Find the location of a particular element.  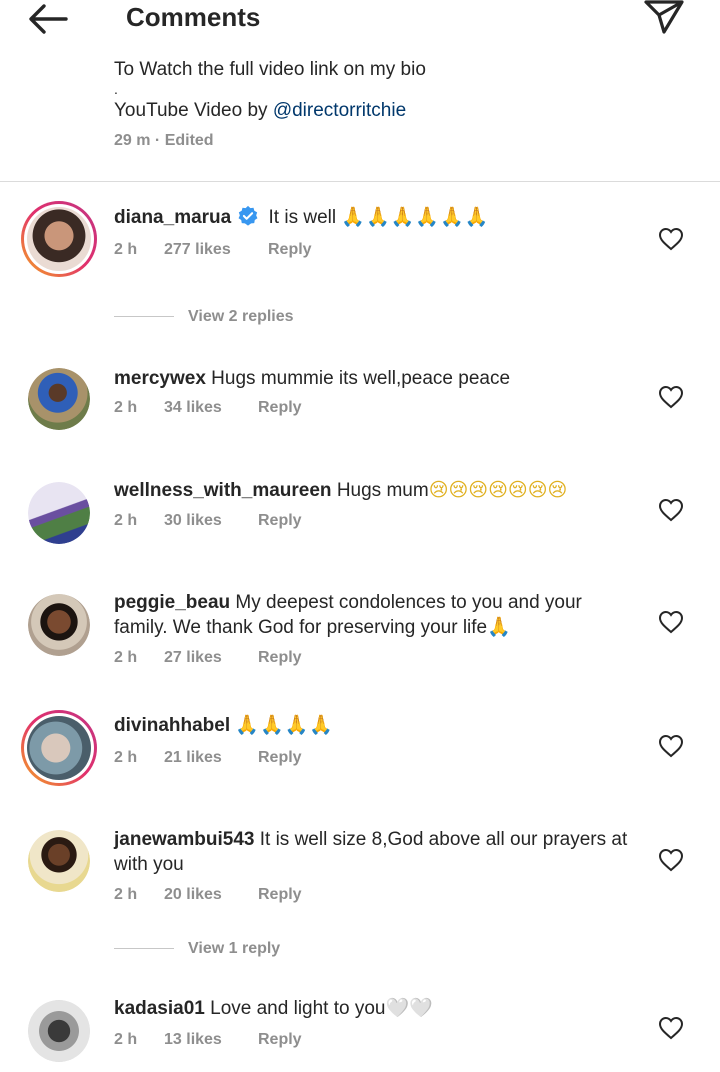

view-replies-button: View 2 replies is located at coordinates (204, 317).